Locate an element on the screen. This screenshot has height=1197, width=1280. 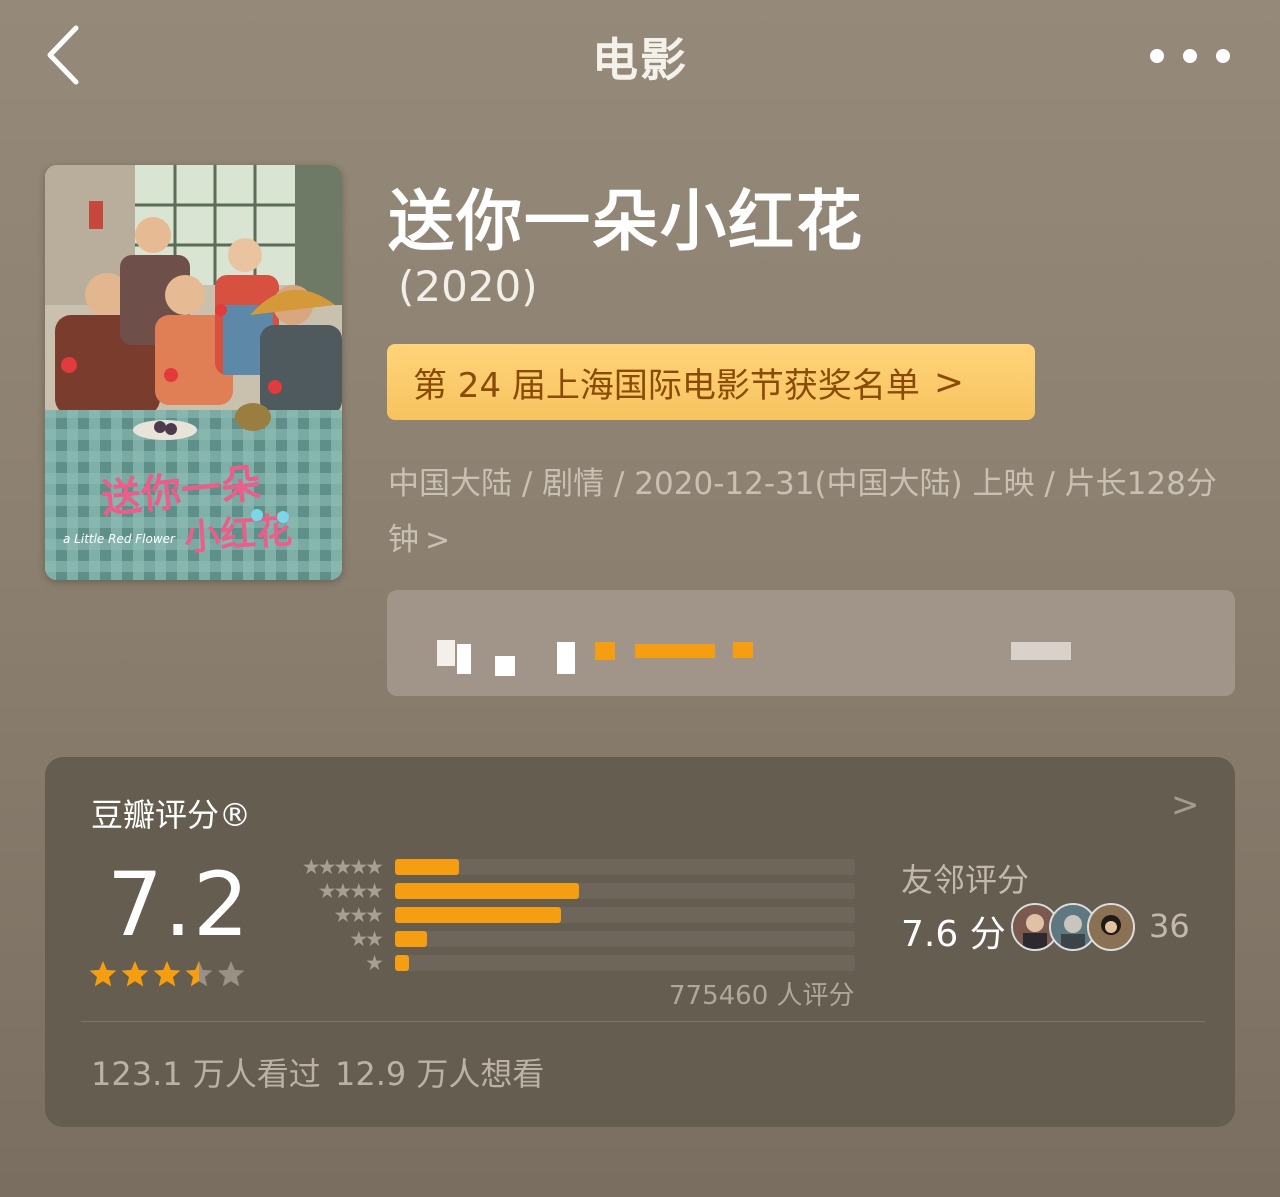
svg-text: 小红花 is located at coordinates (238, 535).